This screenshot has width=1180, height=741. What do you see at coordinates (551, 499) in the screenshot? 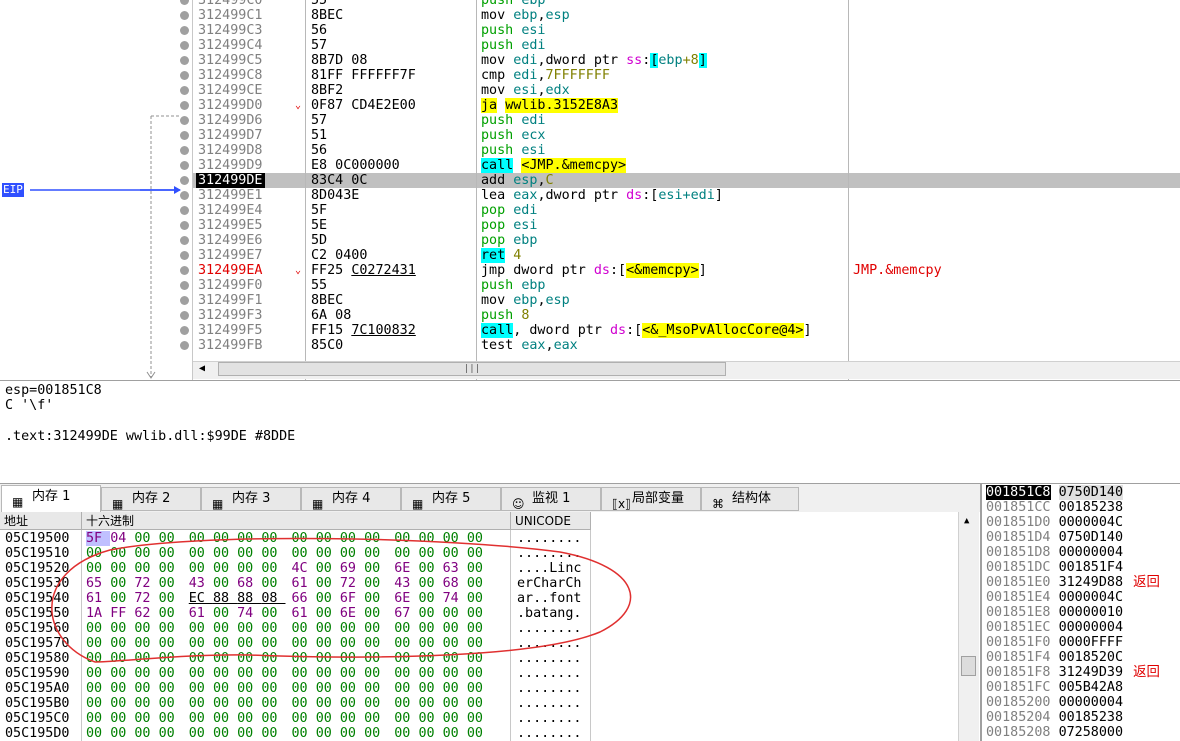
I see `tab-6: ☺ 监视 1` at bounding box center [551, 499].